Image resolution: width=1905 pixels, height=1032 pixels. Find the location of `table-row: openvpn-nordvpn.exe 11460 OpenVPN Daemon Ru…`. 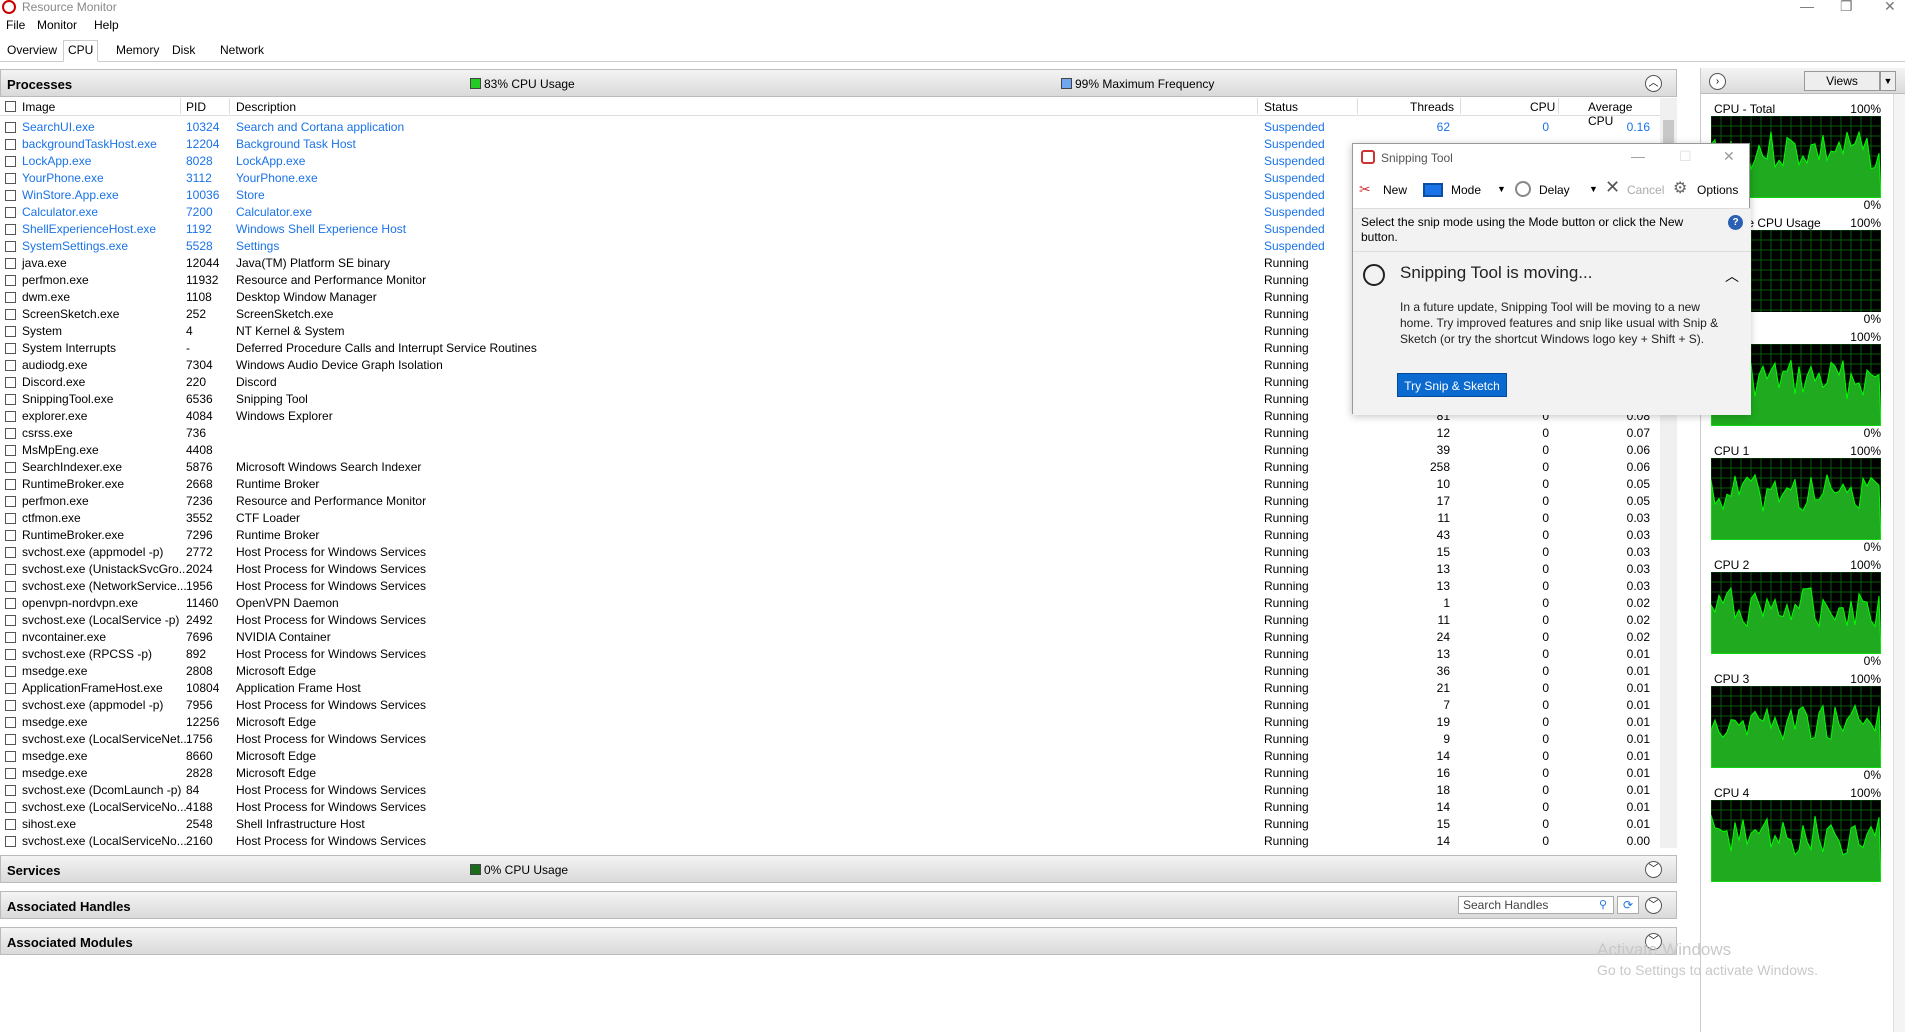

table-row: openvpn-nordvpn.exe 11460 OpenVPN Daemon Ru… is located at coordinates (830, 603).